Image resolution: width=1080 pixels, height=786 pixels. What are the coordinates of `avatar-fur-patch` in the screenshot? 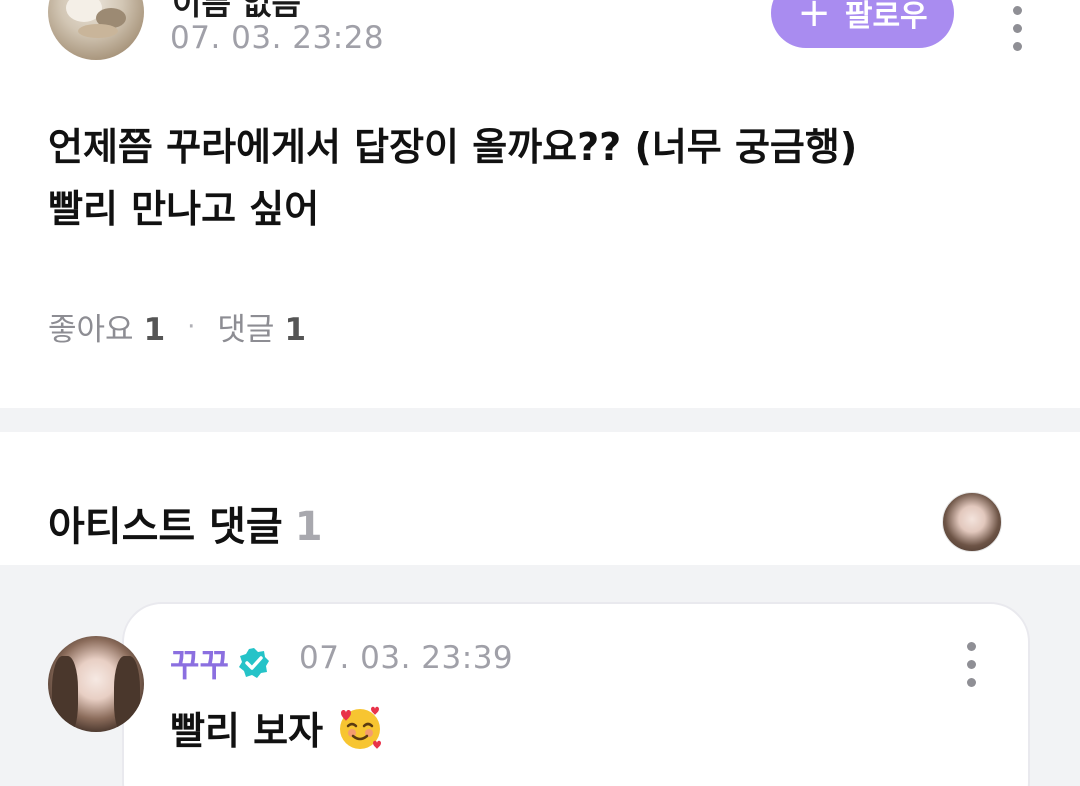 It's located at (98, 31).